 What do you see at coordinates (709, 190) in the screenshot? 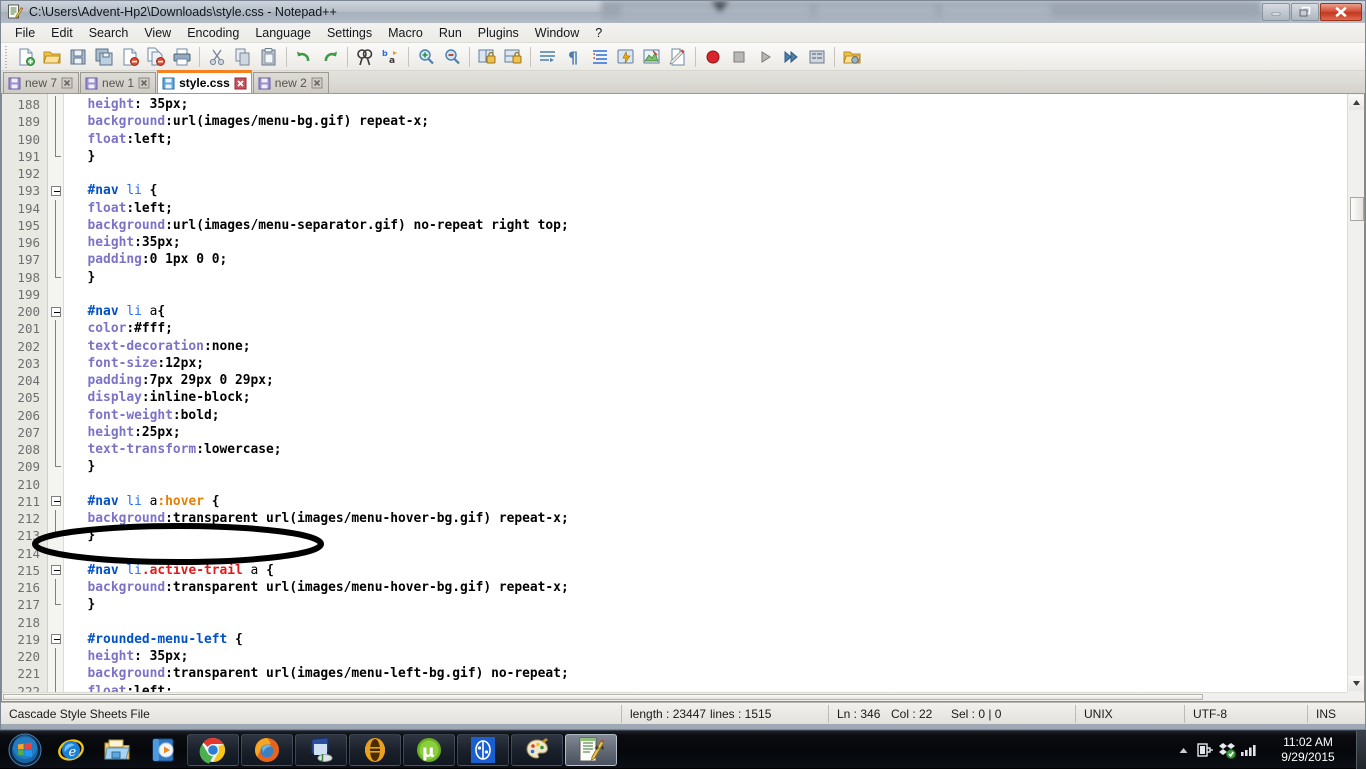
I see `code-line: #nav li {` at bounding box center [709, 190].